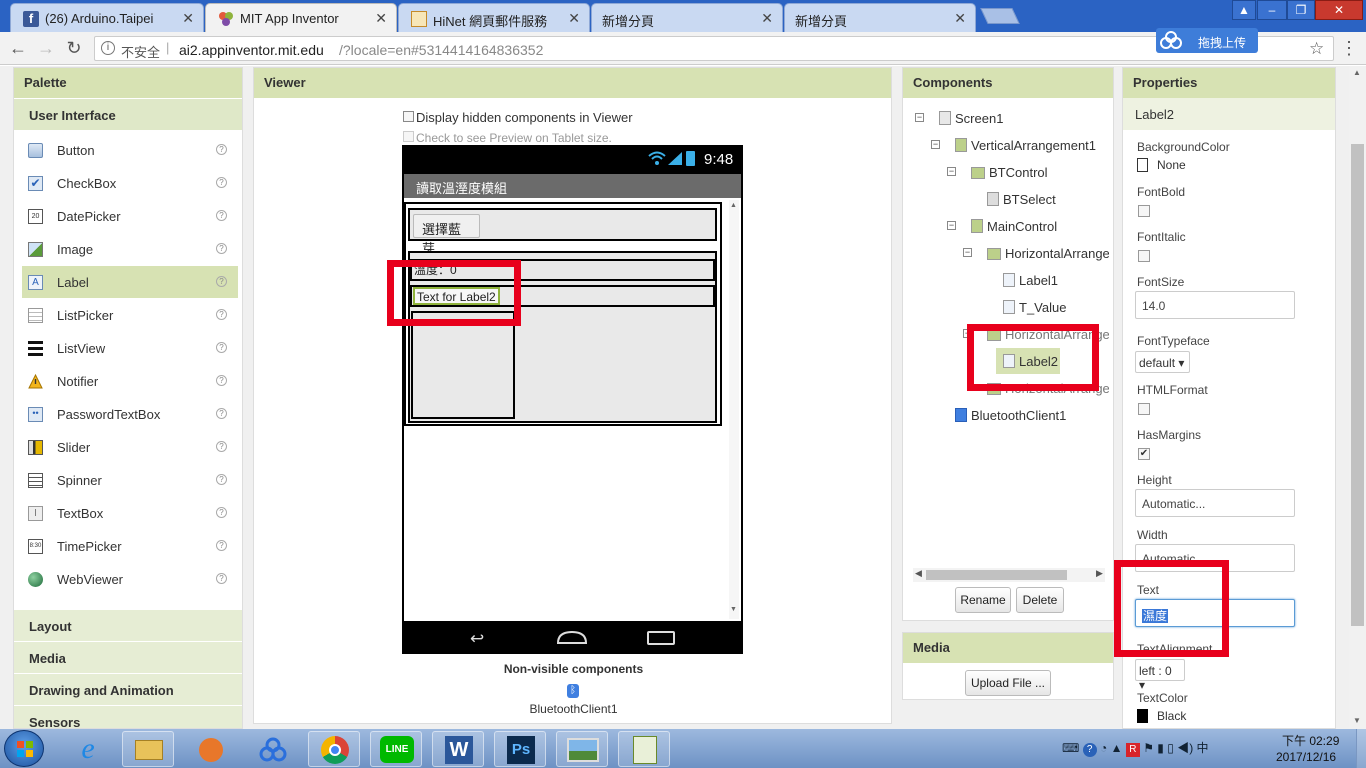 The width and height of the screenshot is (1366, 768). I want to click on bt-control: 選擇藍芽, so click(562, 232).